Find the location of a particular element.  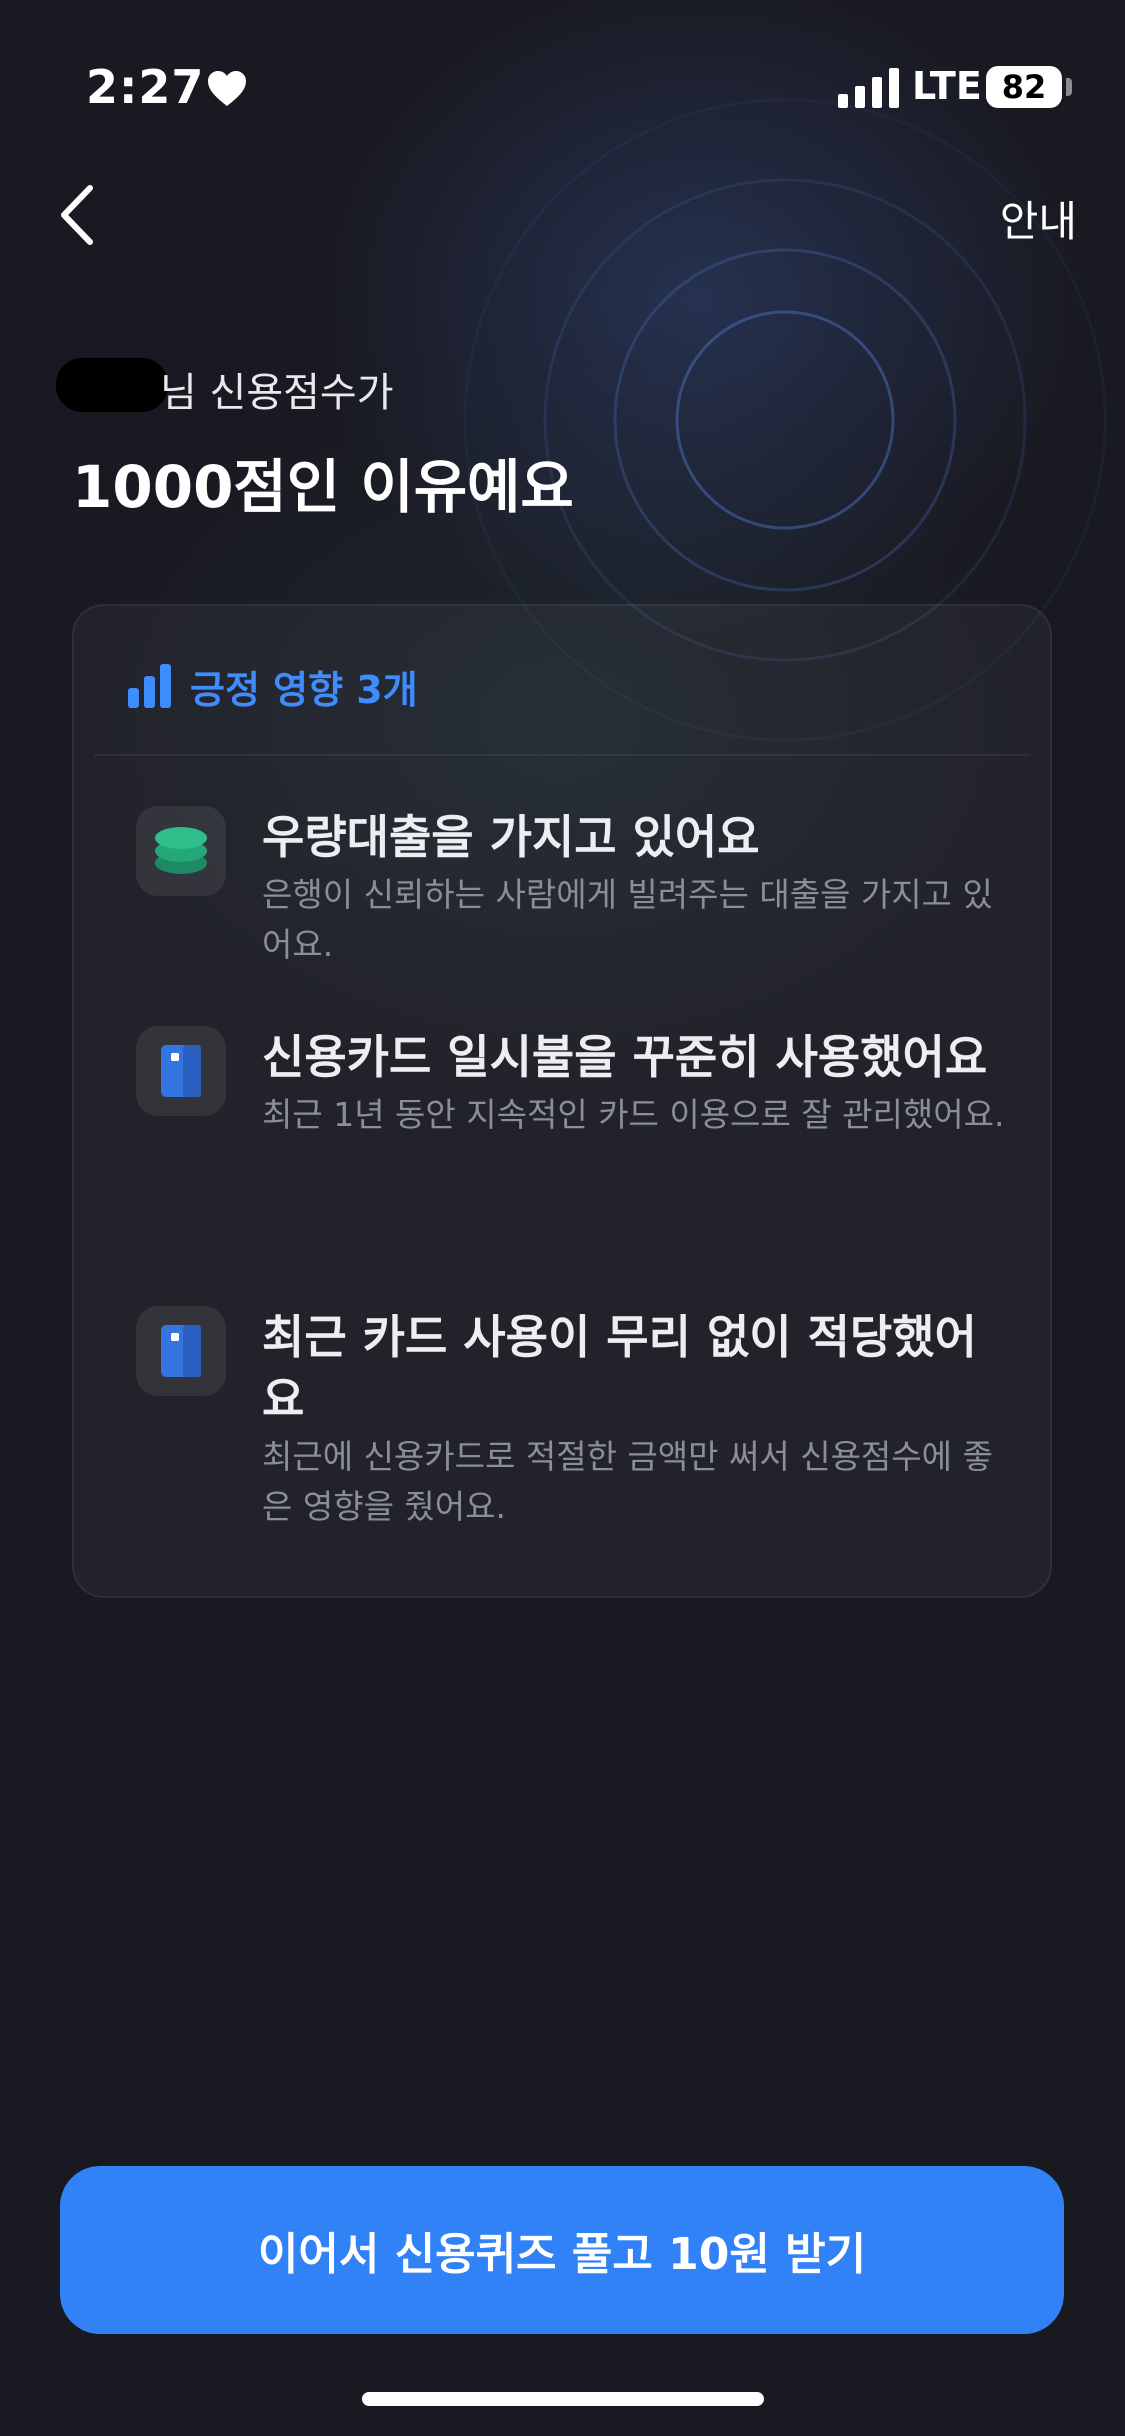

page-subtitle: 님 신용점수가 is located at coordinates (277, 393).